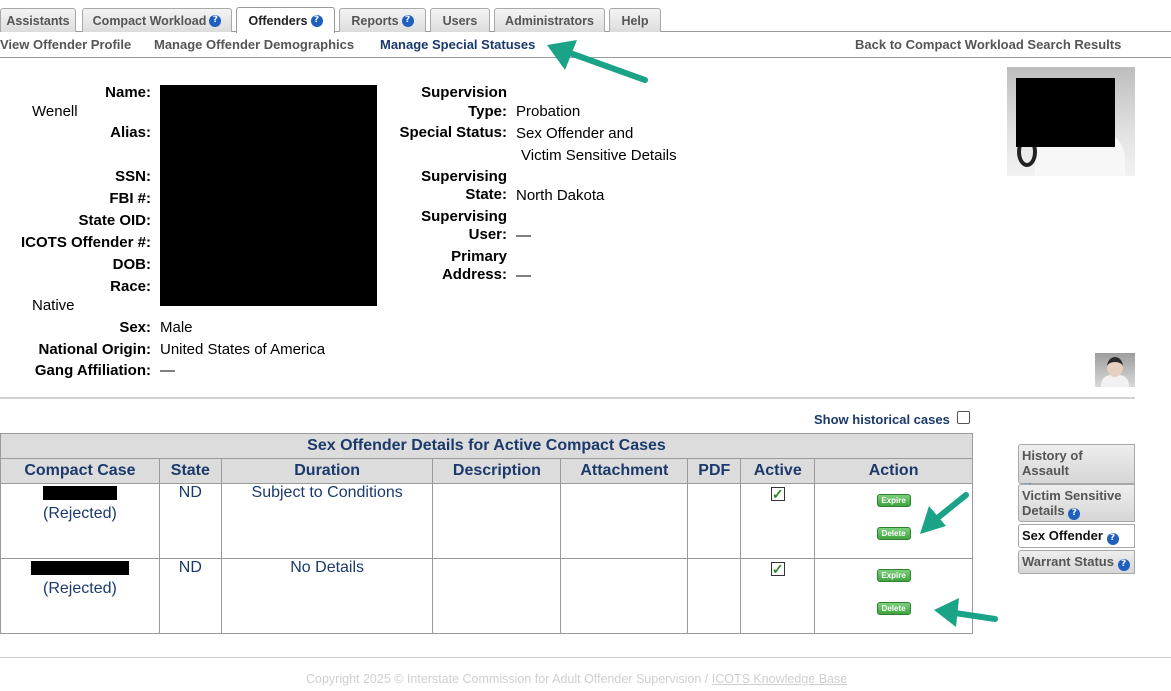 The width and height of the screenshot is (1171, 691). I want to click on name-label: Name:, so click(128, 92).